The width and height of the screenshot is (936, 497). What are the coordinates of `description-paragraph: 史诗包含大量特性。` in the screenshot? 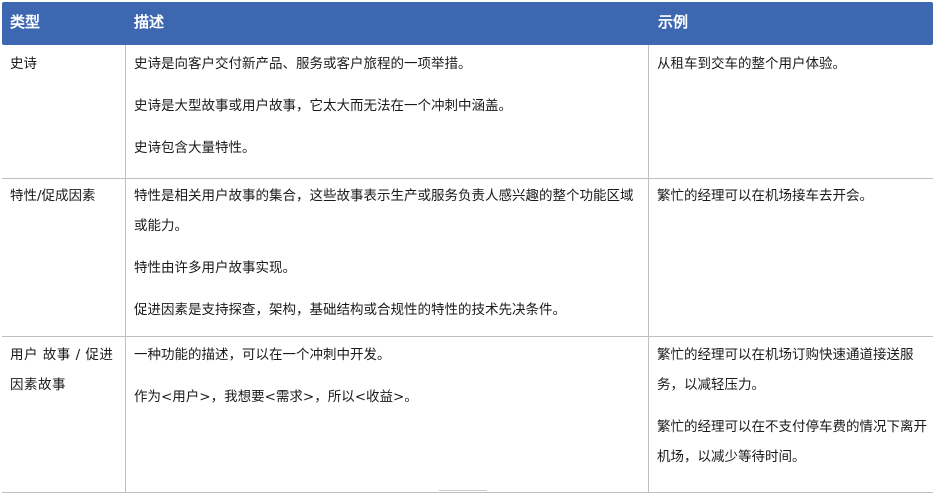 It's located at (195, 148).